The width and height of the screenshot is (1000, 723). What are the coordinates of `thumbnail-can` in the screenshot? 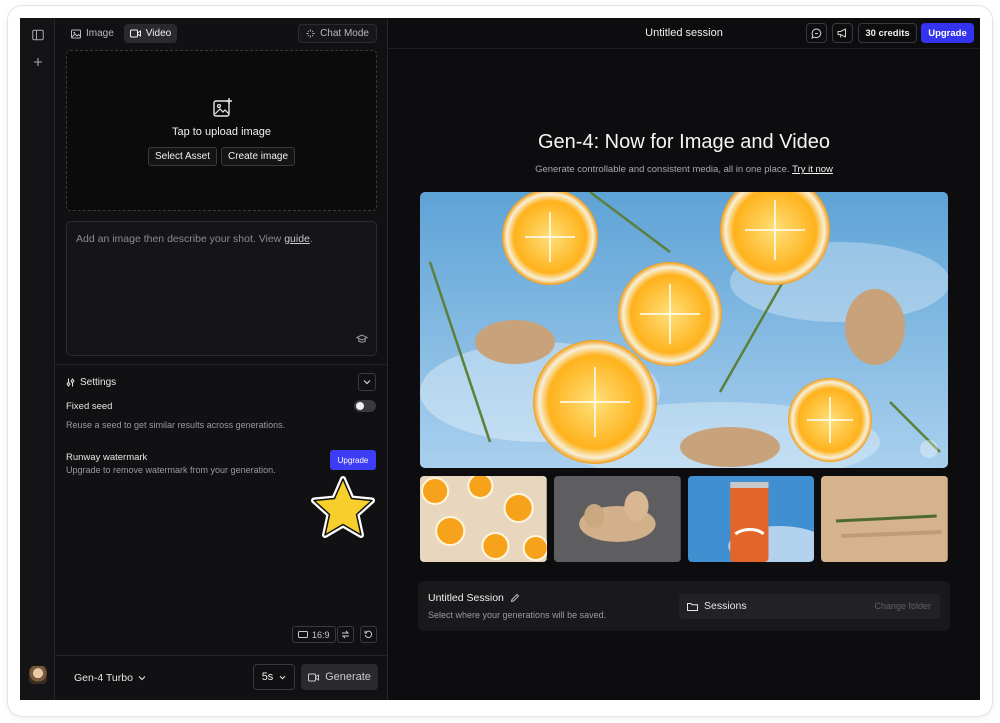 It's located at (751, 519).